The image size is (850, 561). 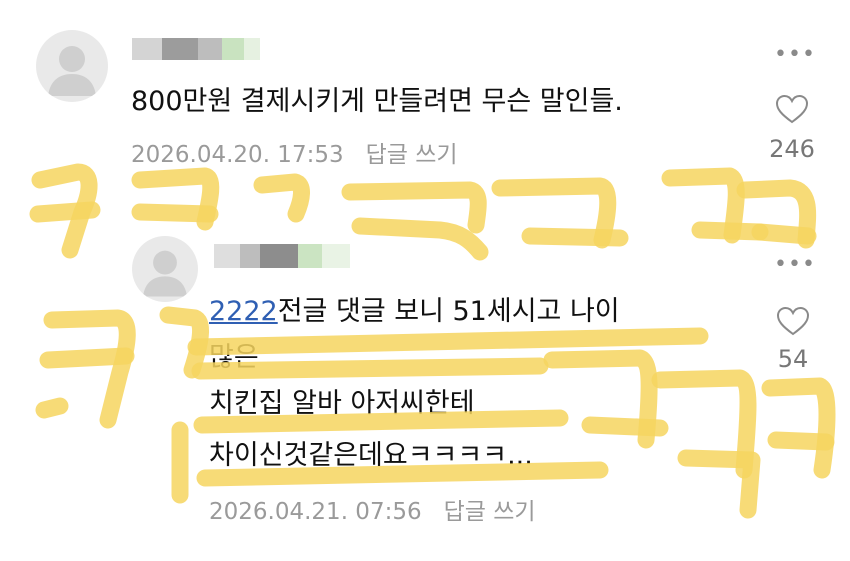 I want to click on mention-link: 2222, so click(x=243, y=311).